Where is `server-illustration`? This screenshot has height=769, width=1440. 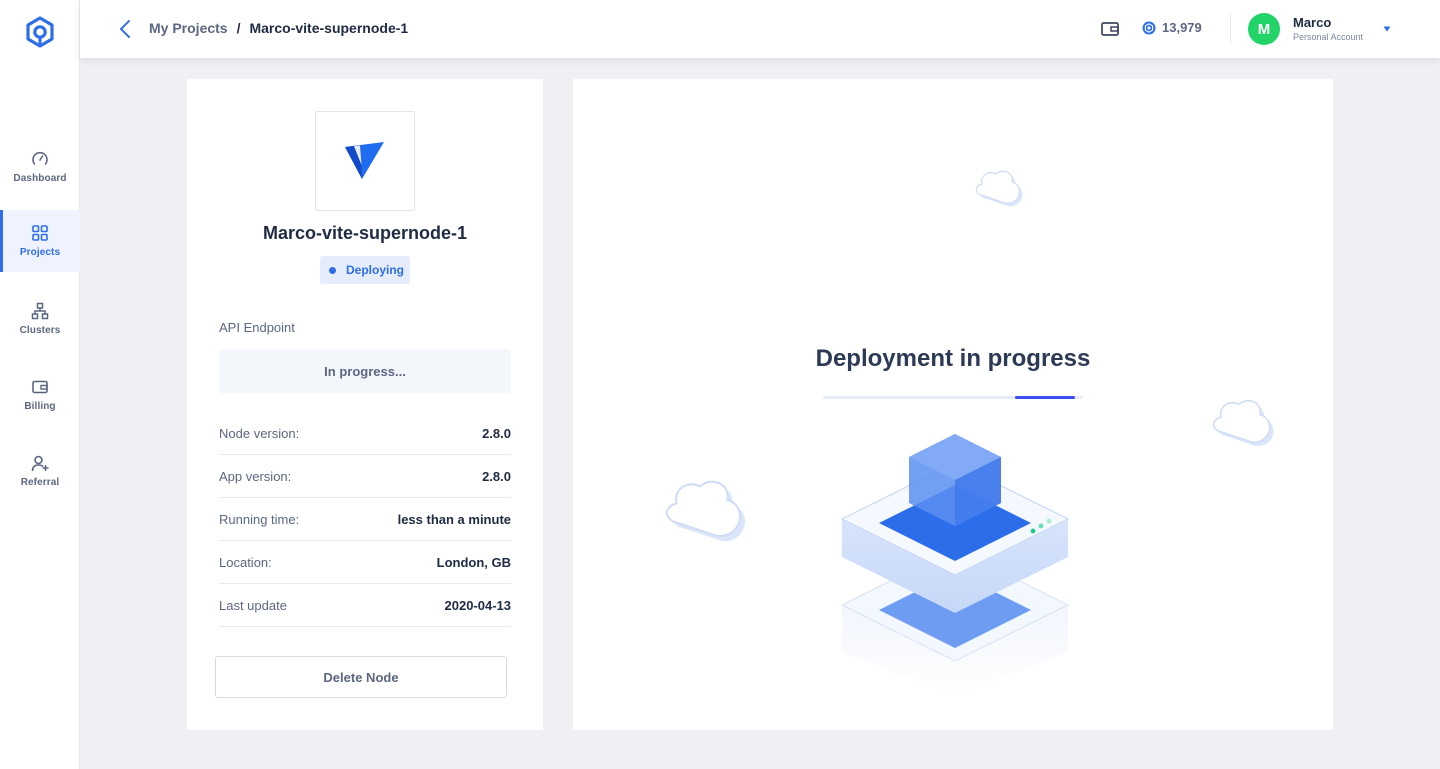 server-illustration is located at coordinates (955, 565).